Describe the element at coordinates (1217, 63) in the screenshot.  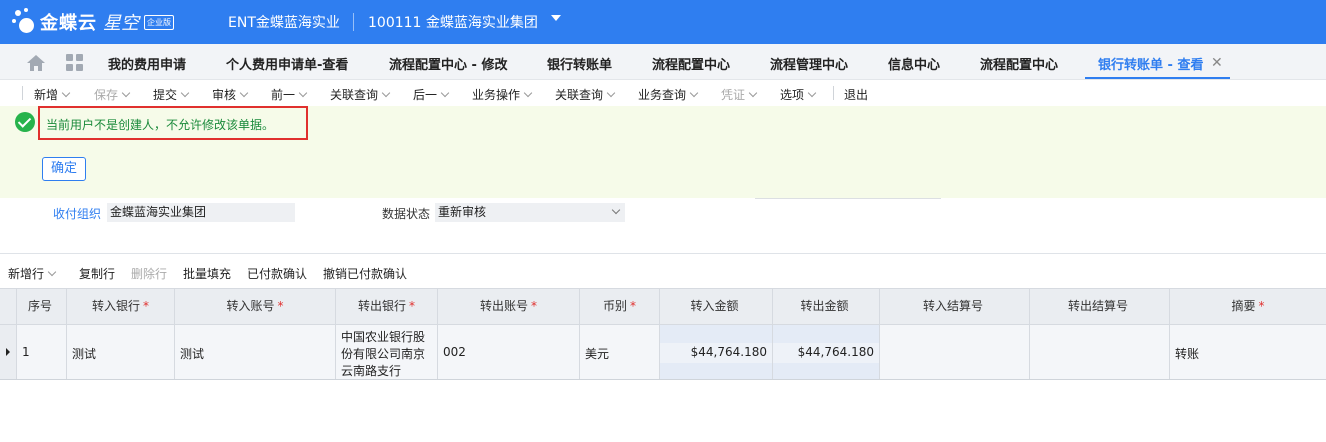
I see `close-icon: ✕` at that location.